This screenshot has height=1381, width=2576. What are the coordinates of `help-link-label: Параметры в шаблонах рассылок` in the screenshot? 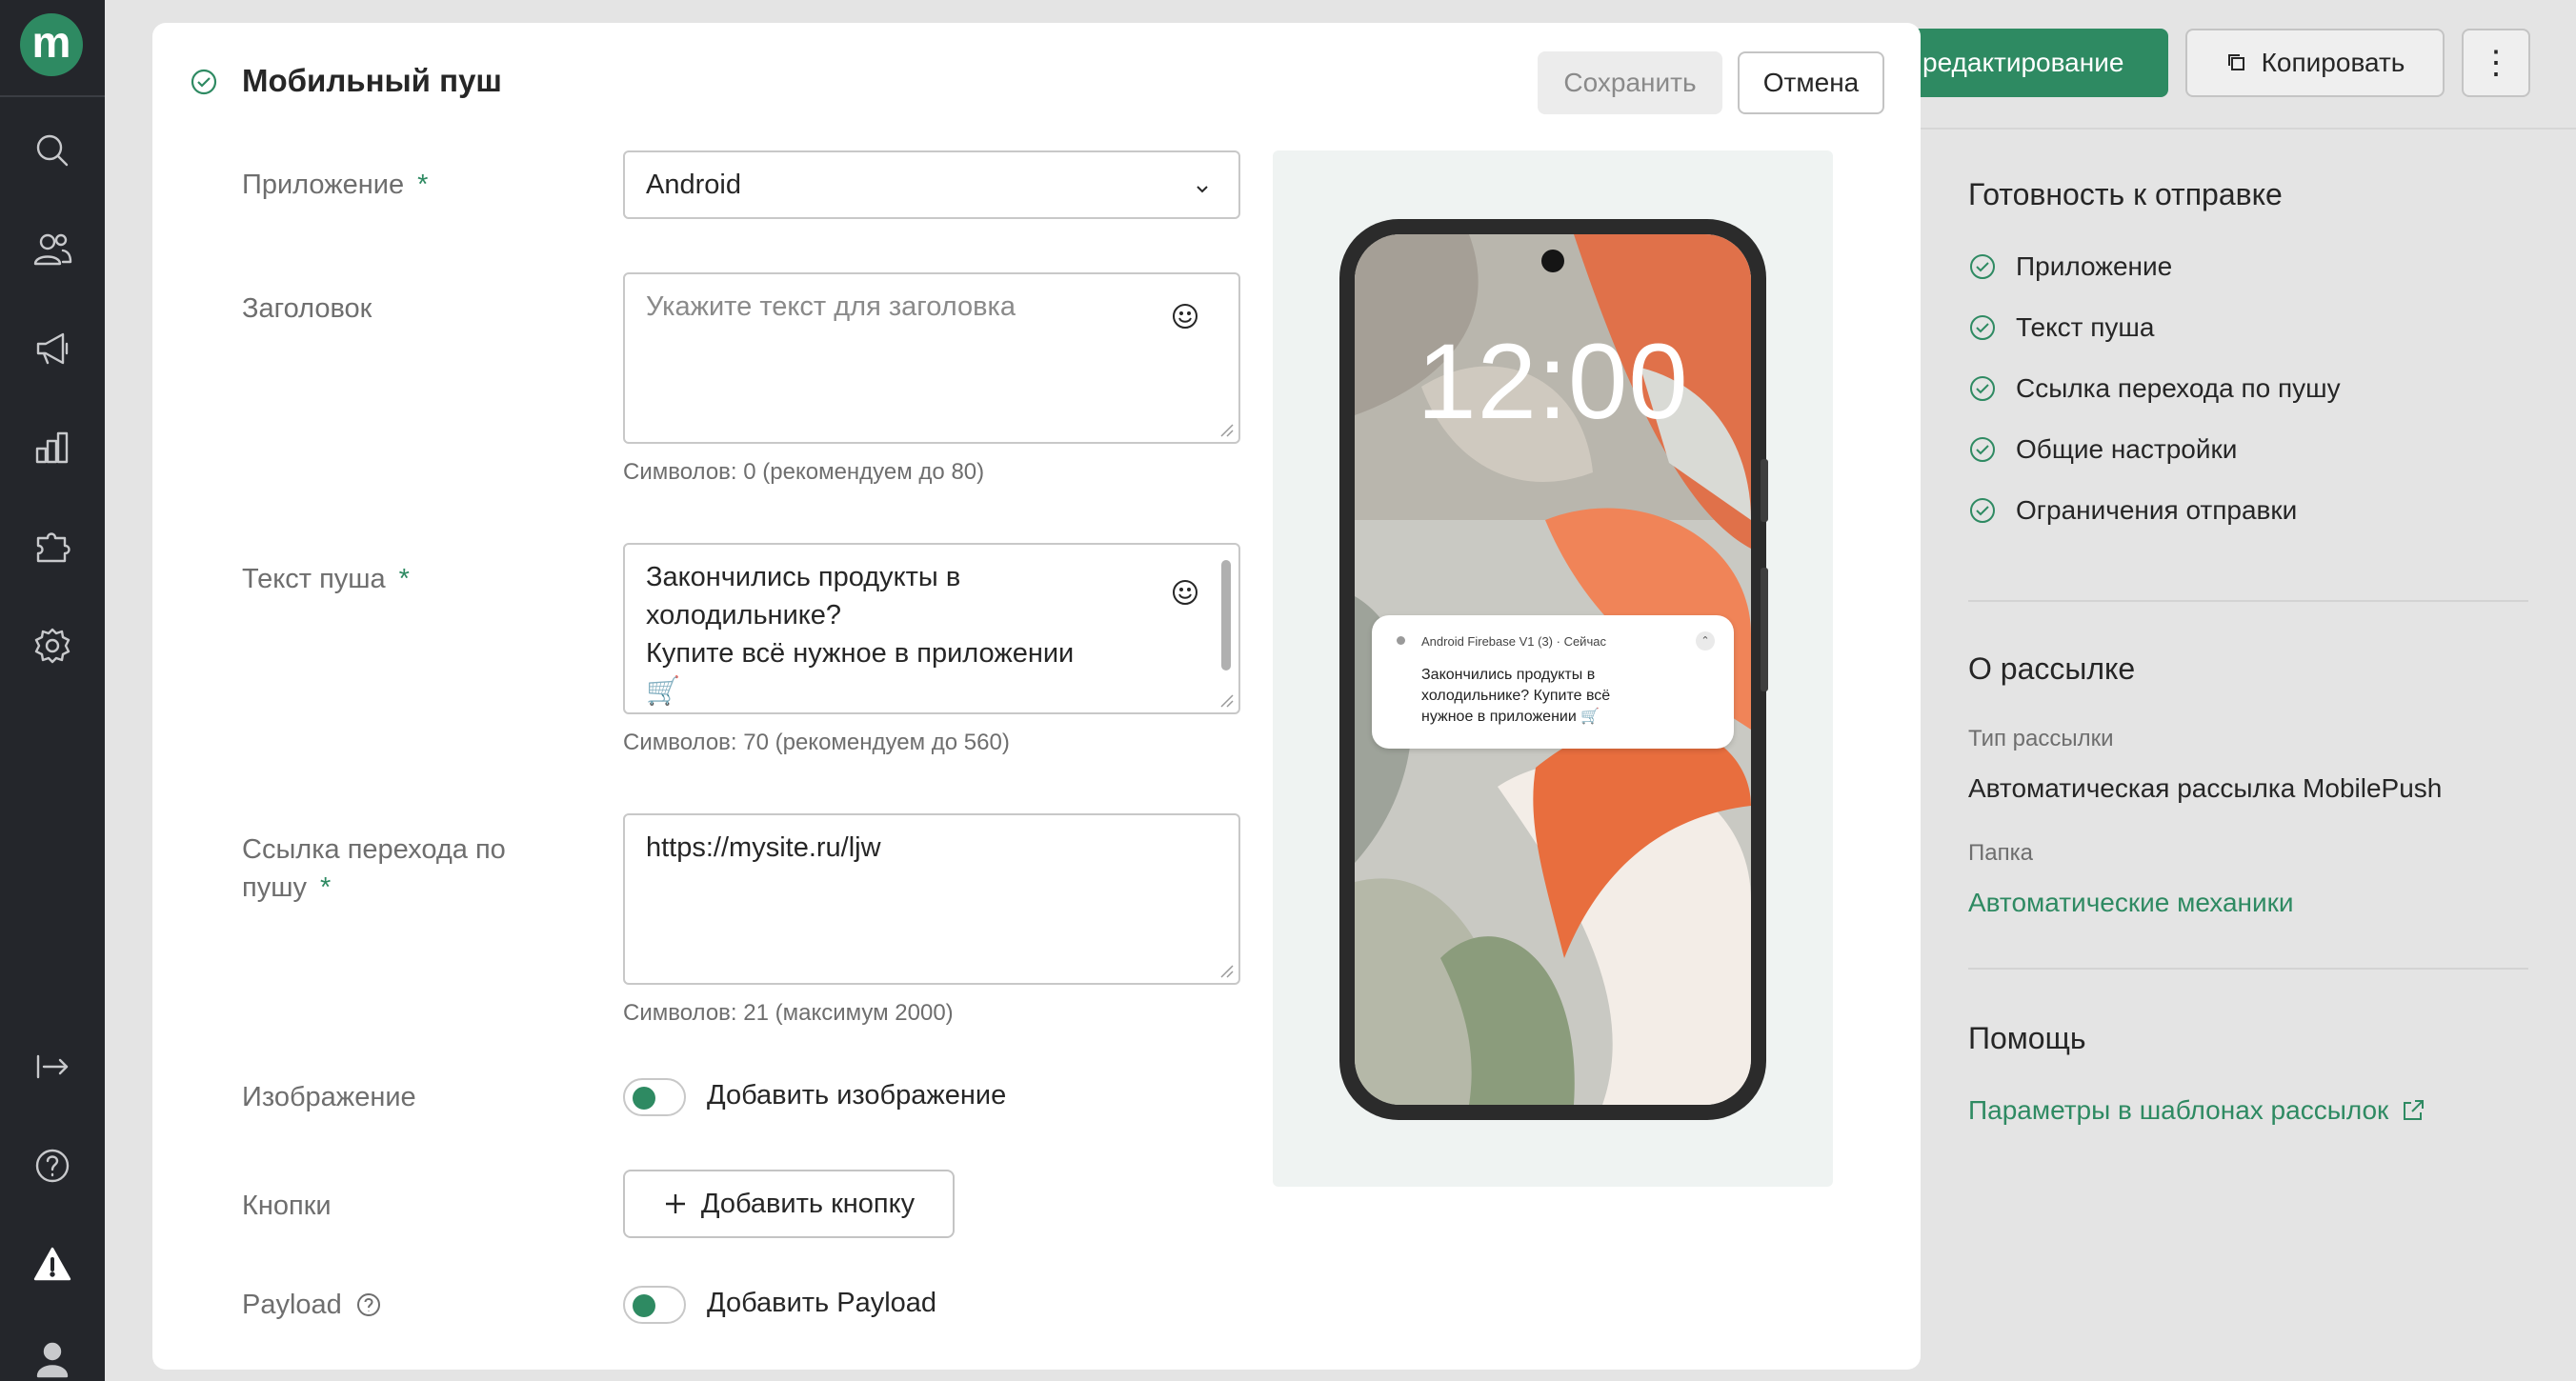 It's located at (2178, 1110).